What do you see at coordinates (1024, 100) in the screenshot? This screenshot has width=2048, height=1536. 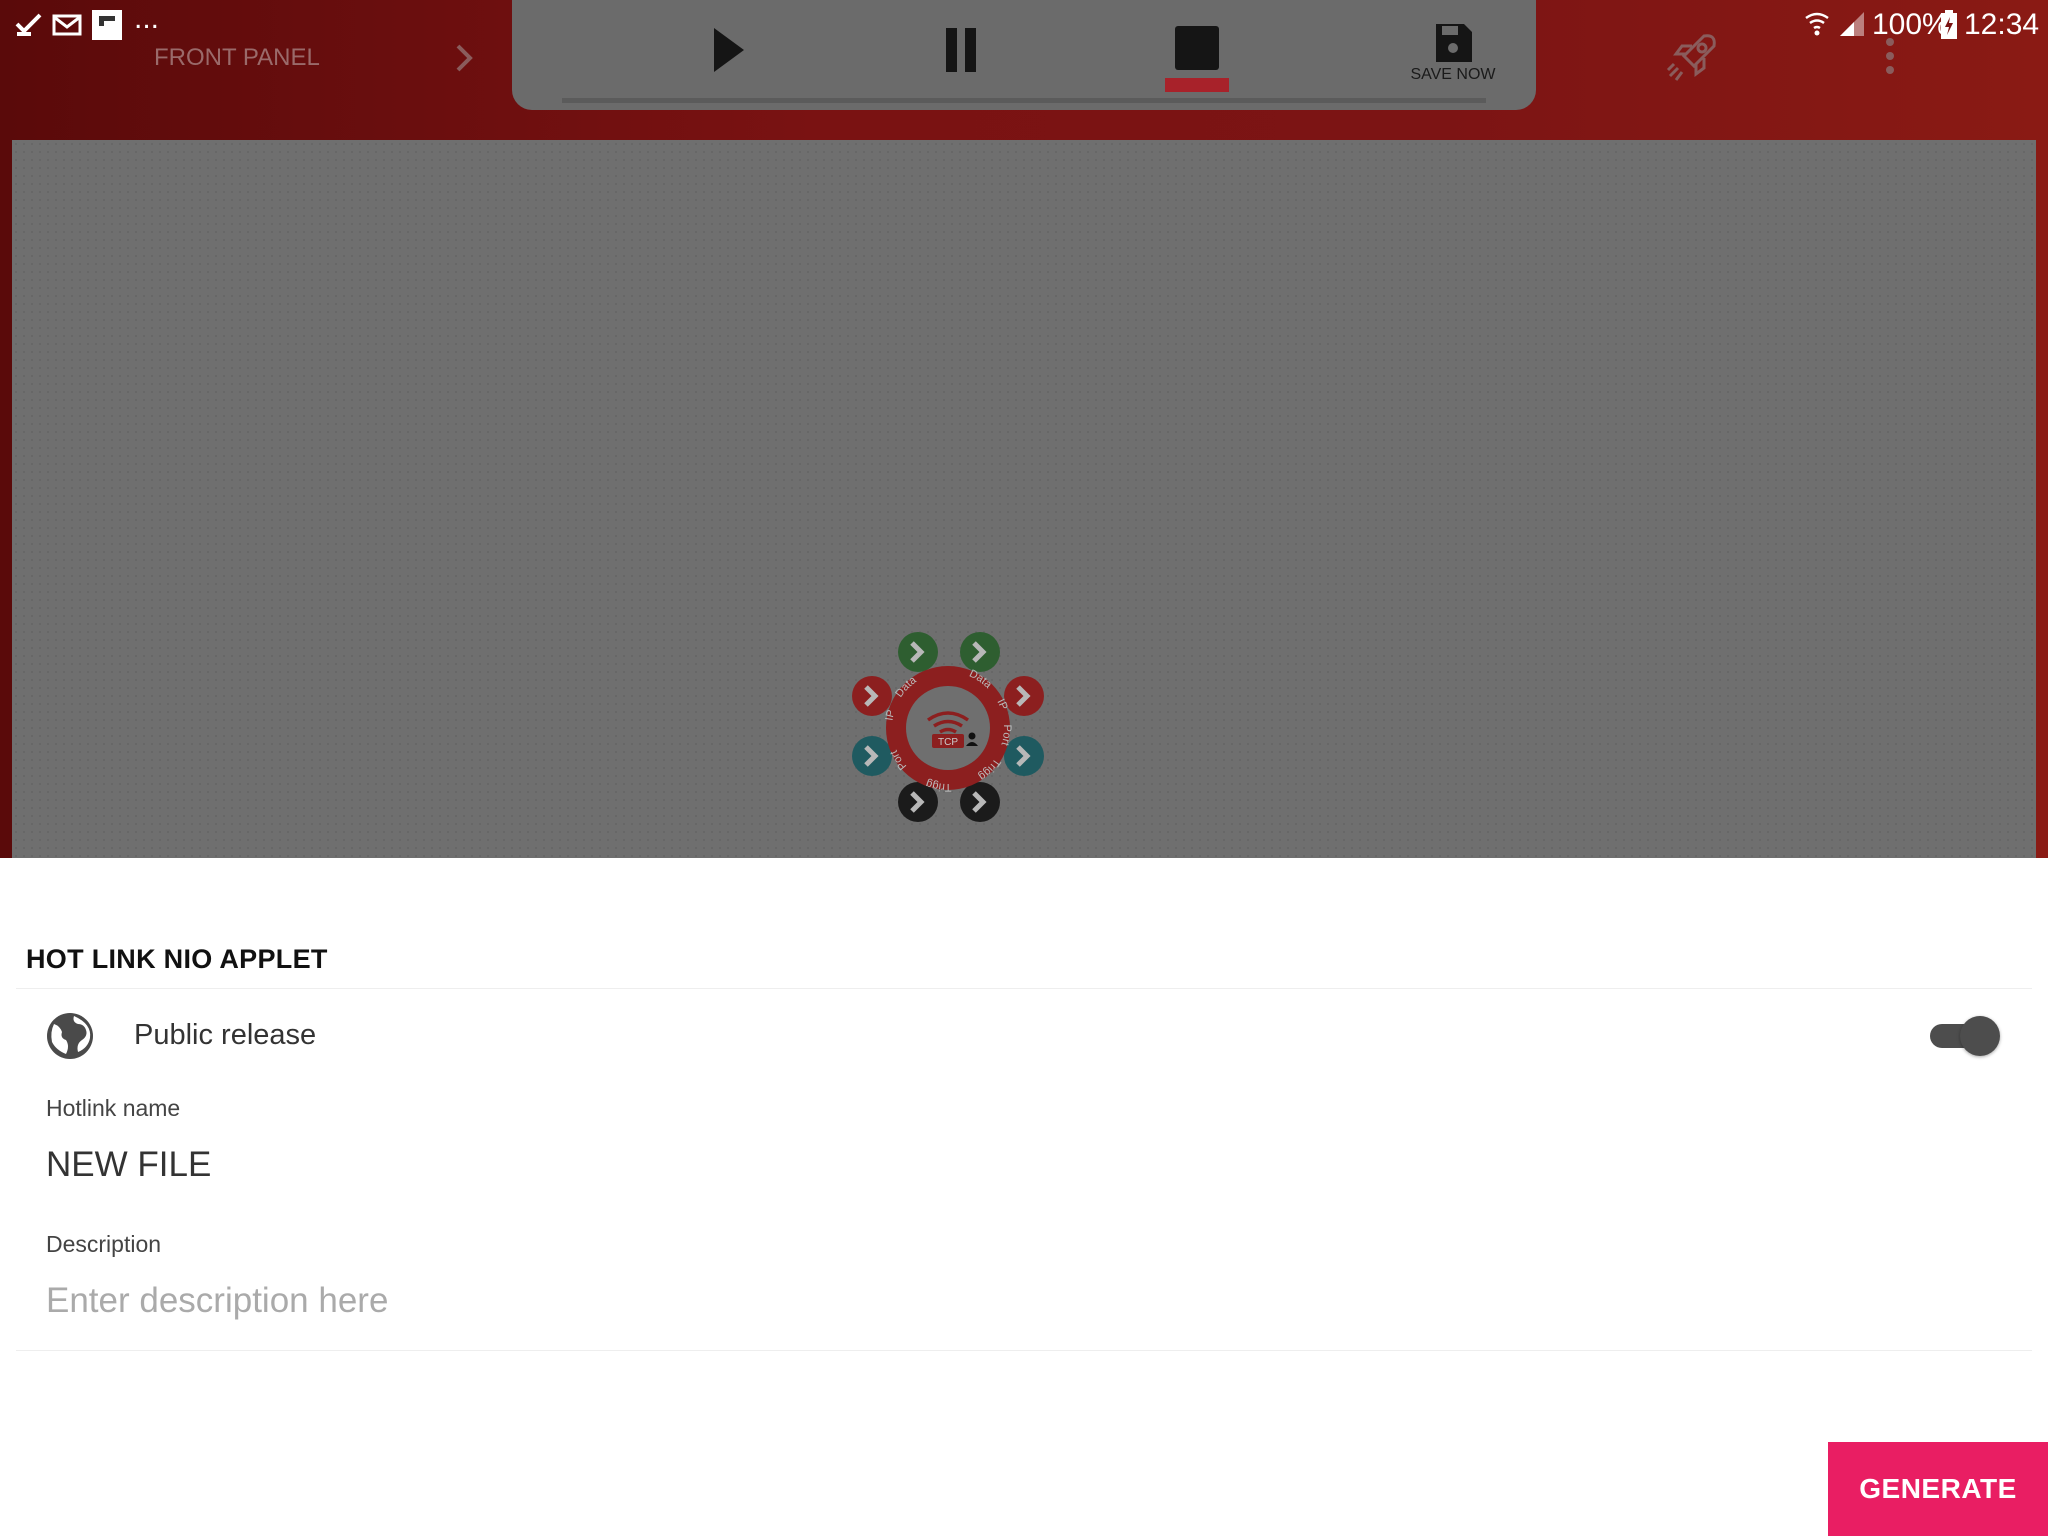 I see `toolbar-track` at bounding box center [1024, 100].